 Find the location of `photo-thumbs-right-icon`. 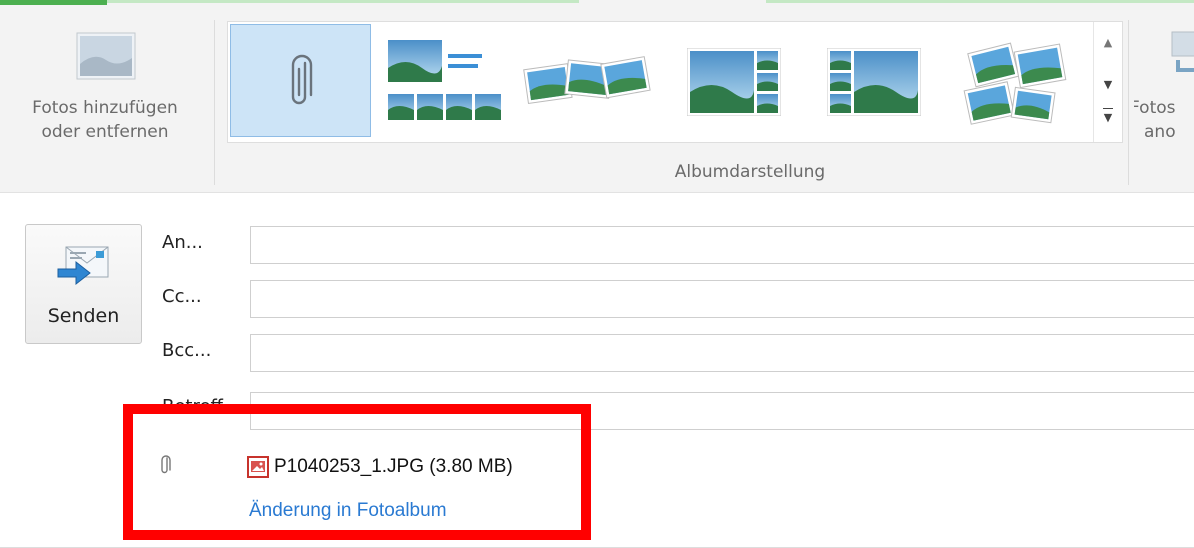

photo-thumbs-right-icon is located at coordinates (734, 82).